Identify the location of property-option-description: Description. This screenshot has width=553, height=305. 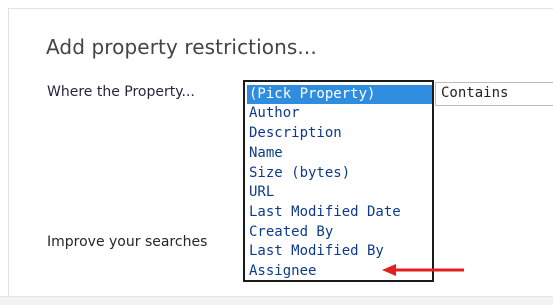
(295, 133).